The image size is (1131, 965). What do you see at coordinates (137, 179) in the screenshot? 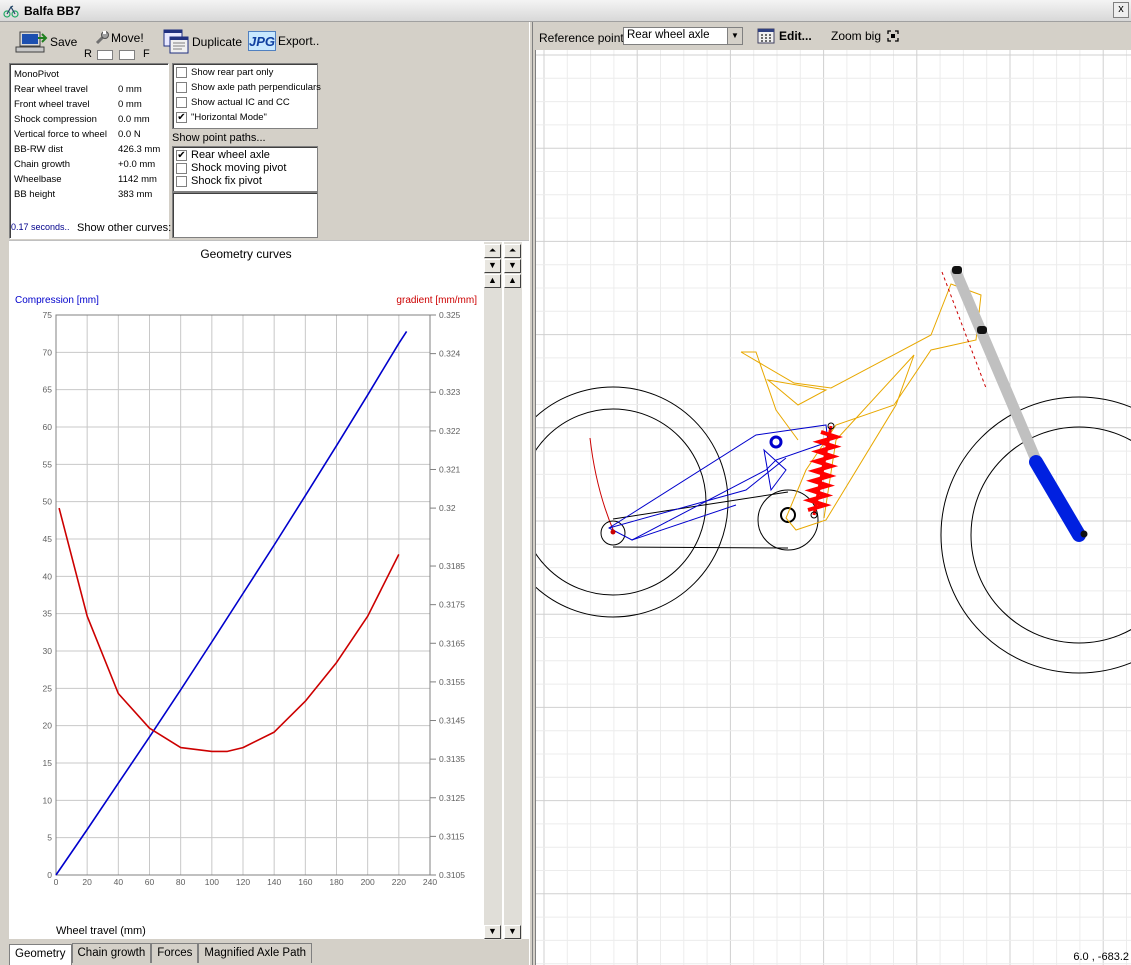
I see `info-value-wheelbase: 1142 mm` at bounding box center [137, 179].